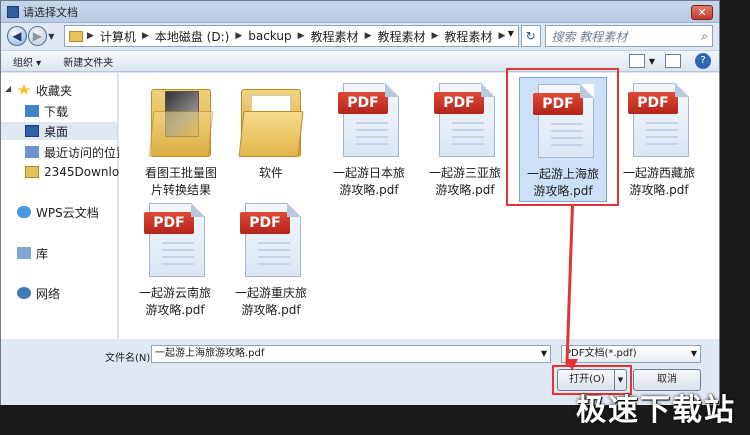 The width and height of the screenshot is (750, 435). I want to click on back-button: ◀, so click(17, 36).